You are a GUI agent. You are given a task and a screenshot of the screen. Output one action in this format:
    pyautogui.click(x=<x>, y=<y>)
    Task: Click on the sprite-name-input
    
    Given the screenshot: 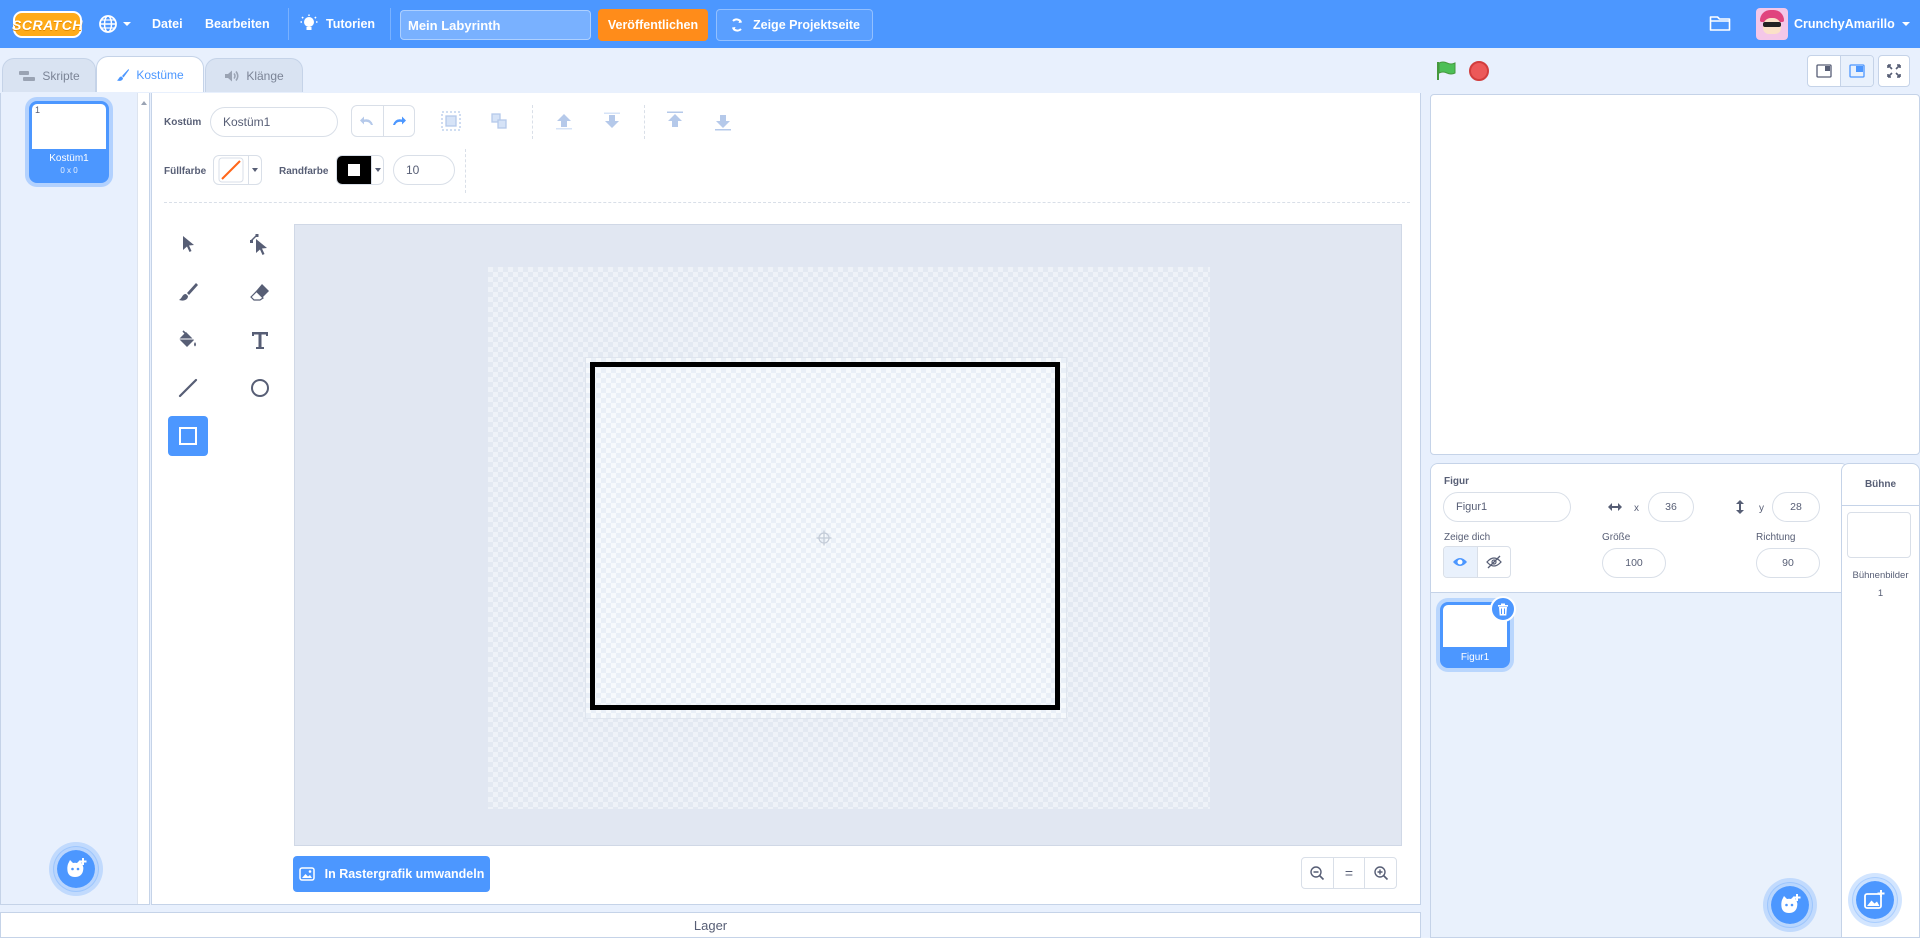 What is the action you would take?
    pyautogui.click(x=1507, y=507)
    